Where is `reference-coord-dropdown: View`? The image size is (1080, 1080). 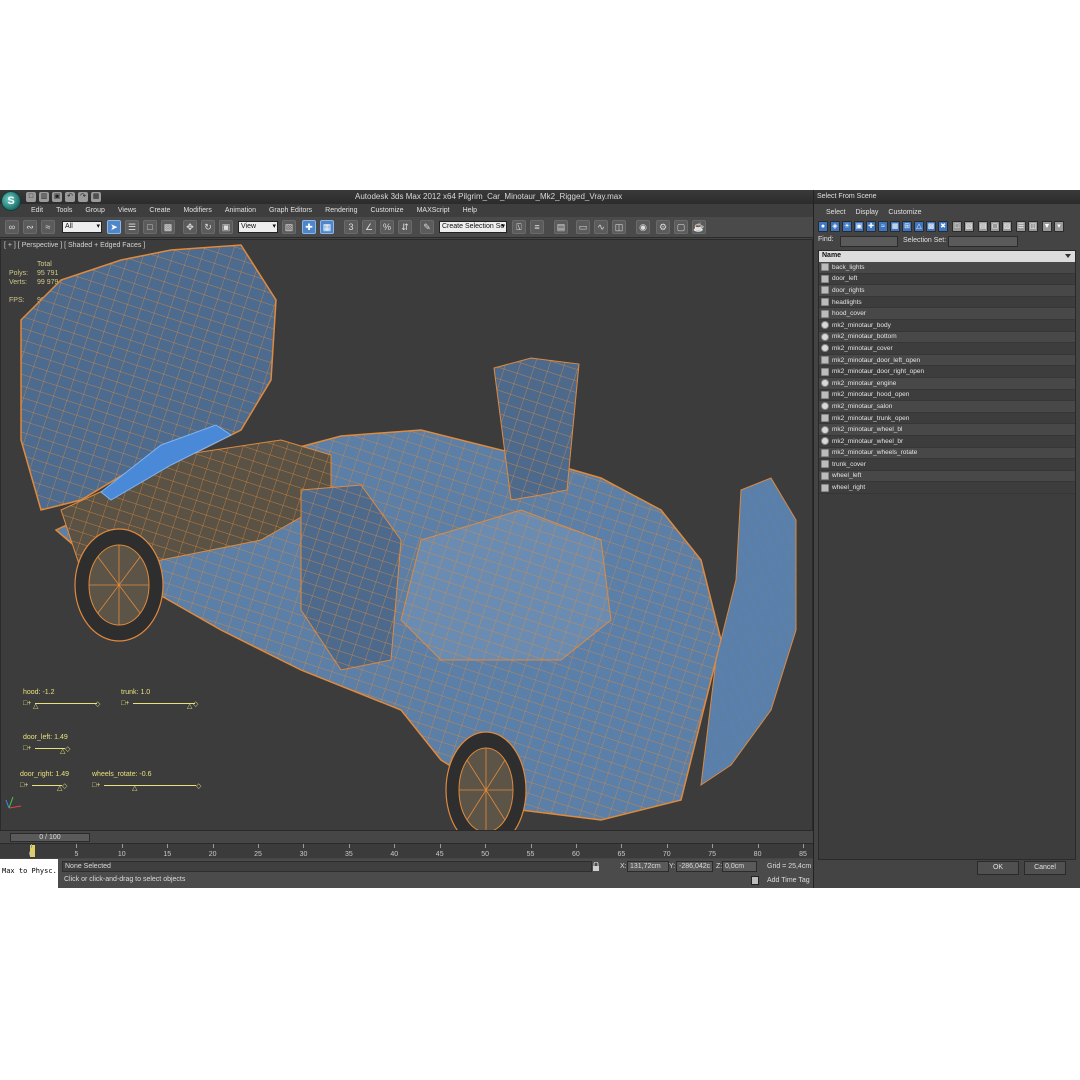 reference-coord-dropdown: View is located at coordinates (258, 227).